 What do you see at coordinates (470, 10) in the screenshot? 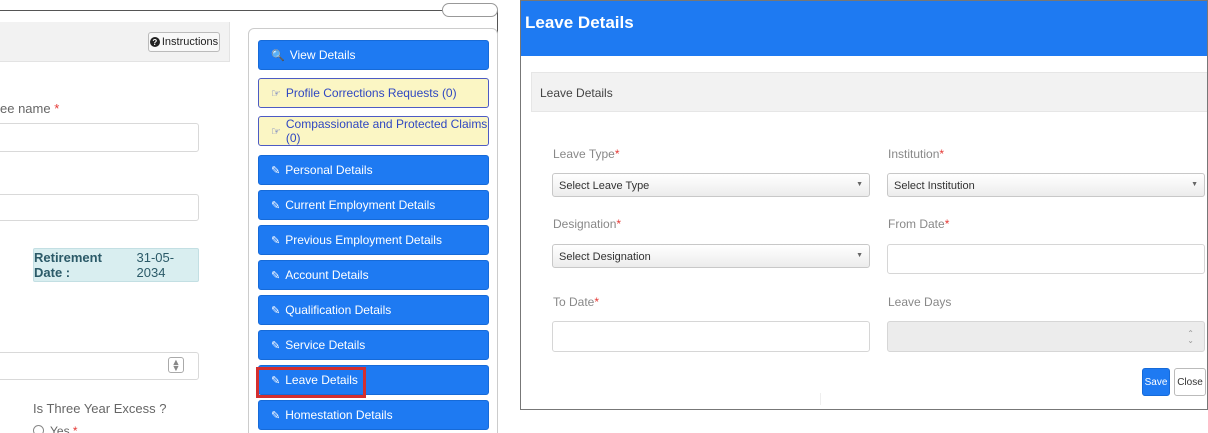
I see `top-tab-fragment` at bounding box center [470, 10].